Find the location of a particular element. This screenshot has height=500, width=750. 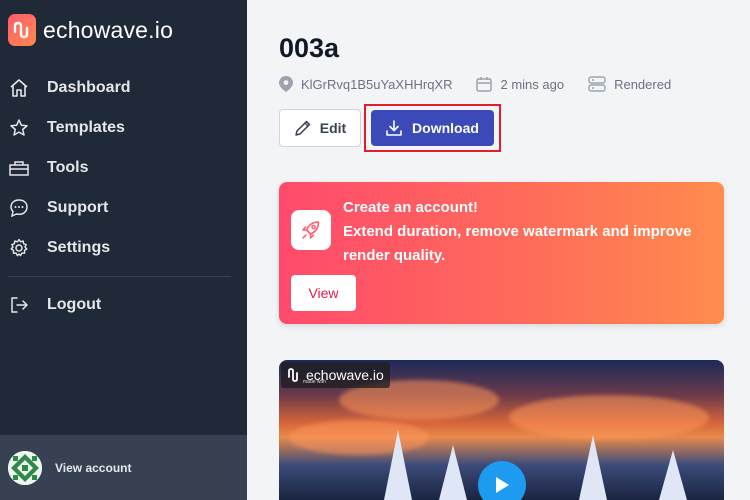

sidebar-item-label: Dashboard is located at coordinates (89, 87).